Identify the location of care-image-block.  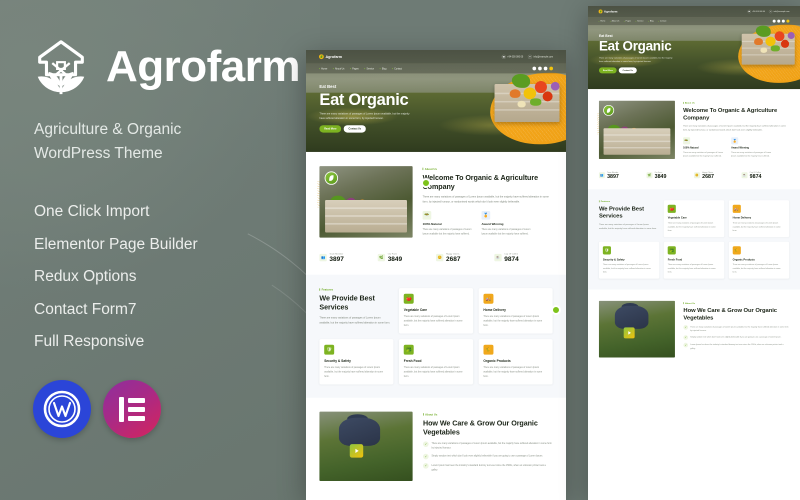
(366, 446).